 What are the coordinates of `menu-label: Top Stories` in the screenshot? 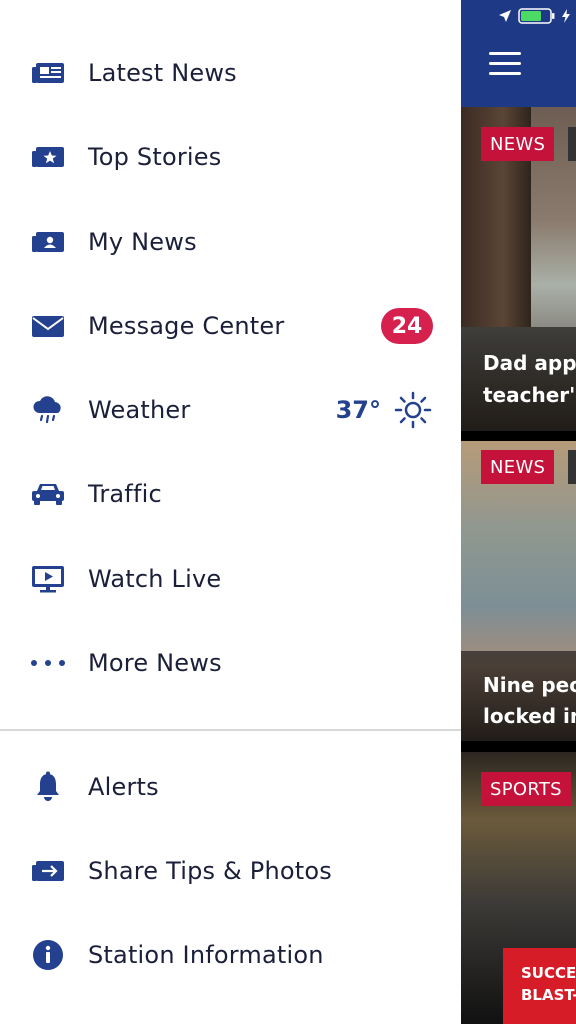 It's located at (155, 157).